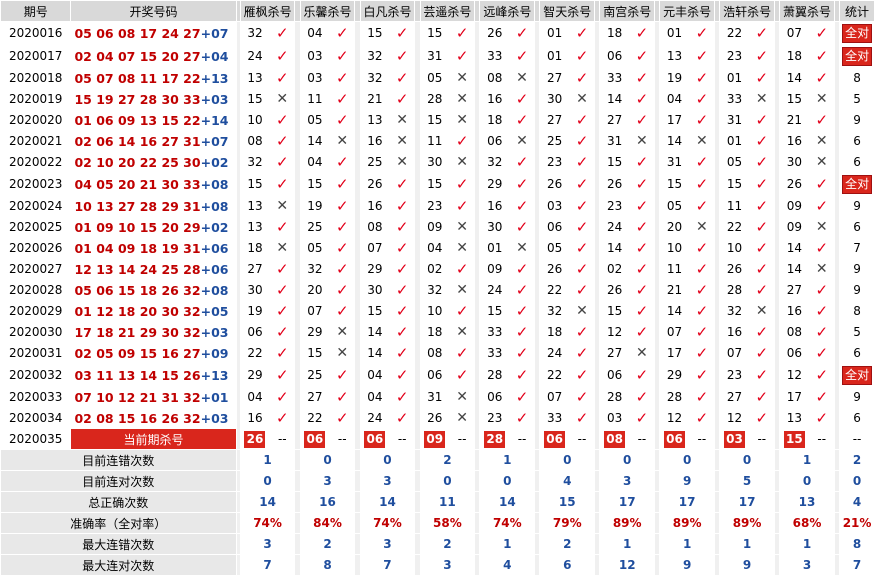 This screenshot has width=875, height=576. Describe the element at coordinates (36, 332) in the screenshot. I see `issue-number: 2020030` at that location.